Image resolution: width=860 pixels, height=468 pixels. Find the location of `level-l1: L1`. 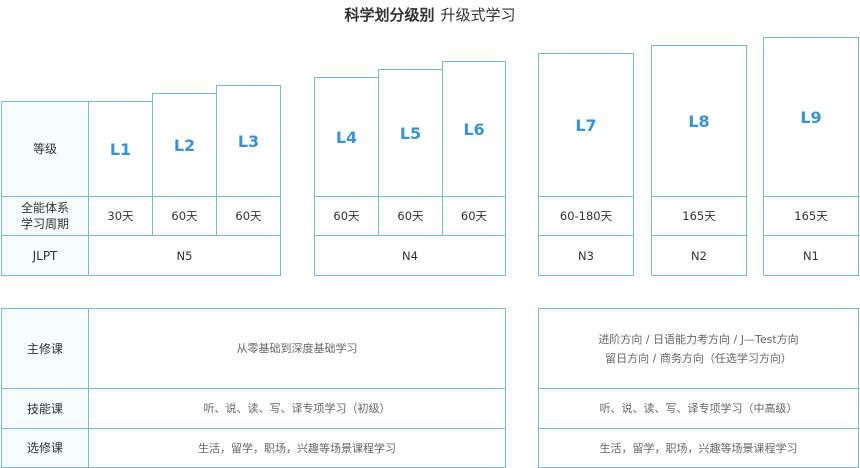

level-l1: L1 is located at coordinates (120, 149).